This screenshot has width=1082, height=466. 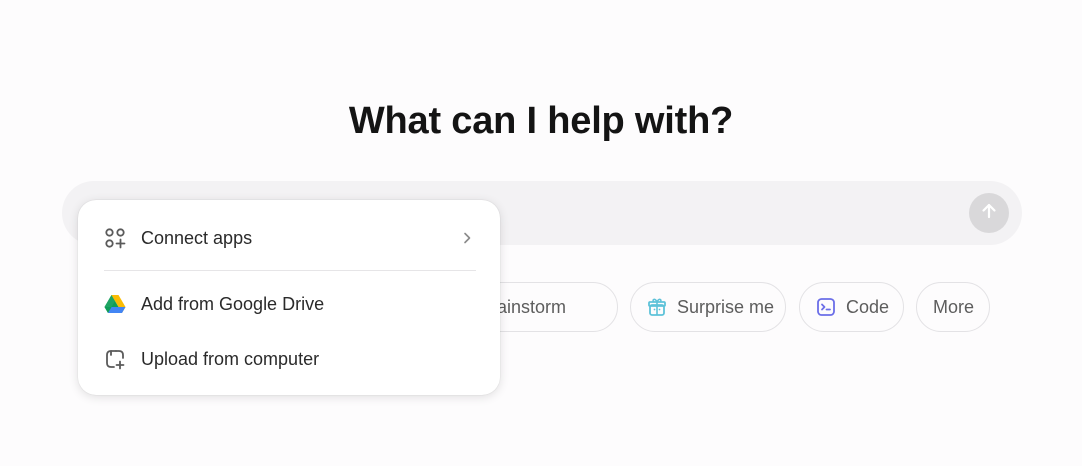 I want to click on surprise-me-chip: Surprise me, so click(x=708, y=307).